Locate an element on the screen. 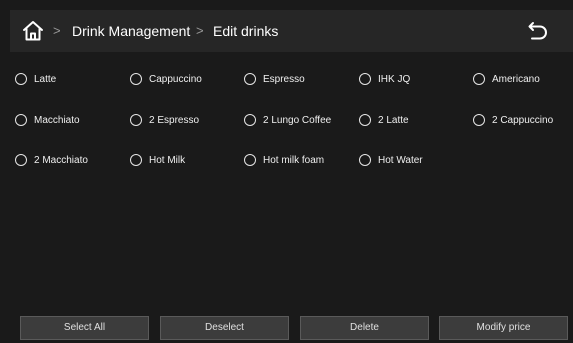  drink-option-ihk-jq: IHK JQ is located at coordinates (384, 79).